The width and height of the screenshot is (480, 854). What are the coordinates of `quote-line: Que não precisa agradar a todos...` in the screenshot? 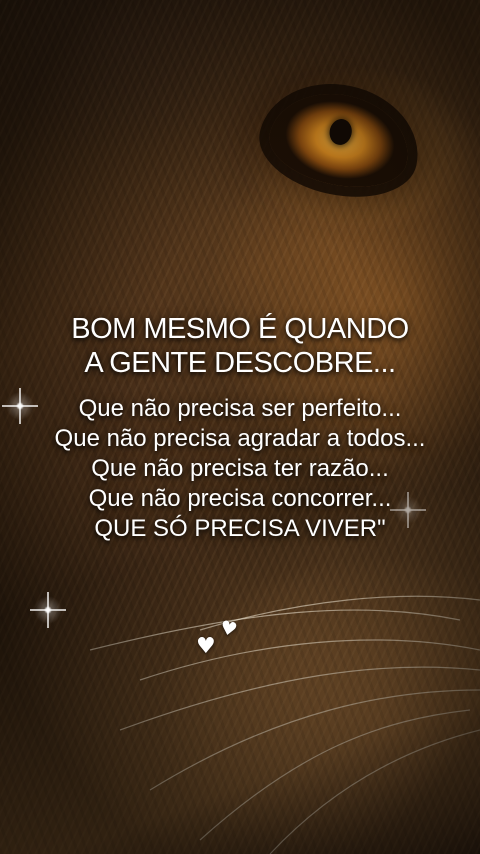 It's located at (240, 438).